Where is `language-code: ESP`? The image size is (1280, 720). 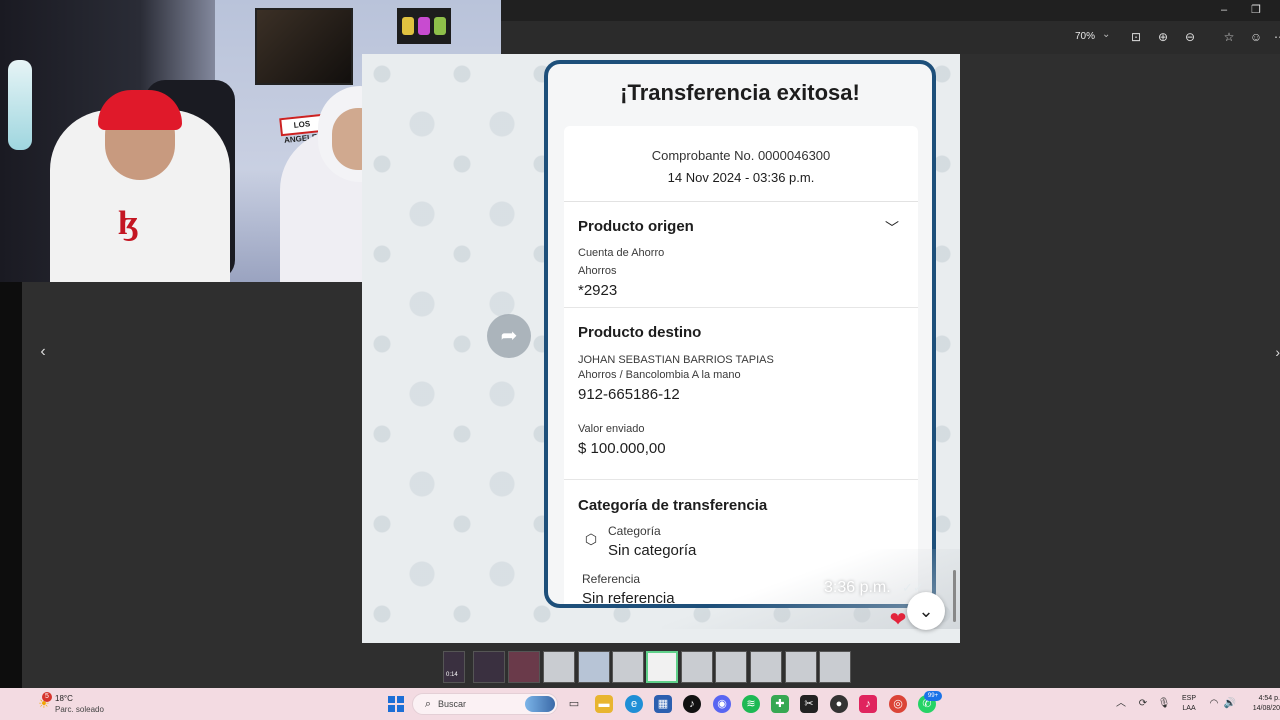
language-code: ESP is located at coordinates (1189, 698).